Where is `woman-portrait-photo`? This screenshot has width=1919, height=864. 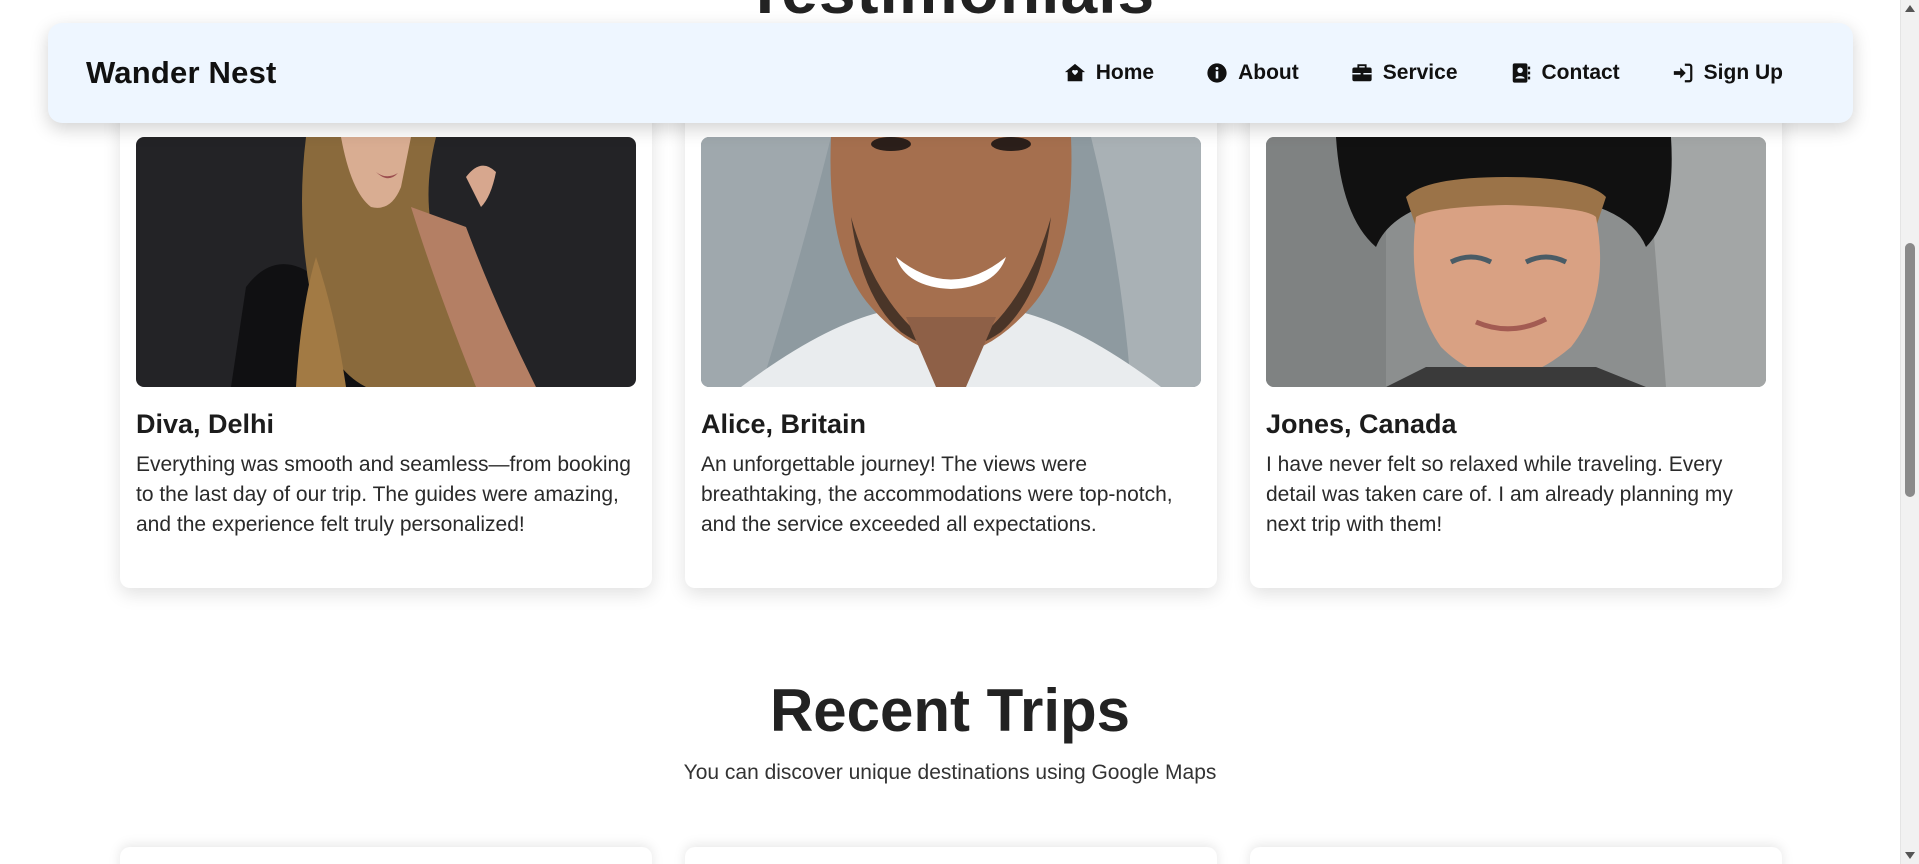 woman-portrait-photo is located at coordinates (386, 262).